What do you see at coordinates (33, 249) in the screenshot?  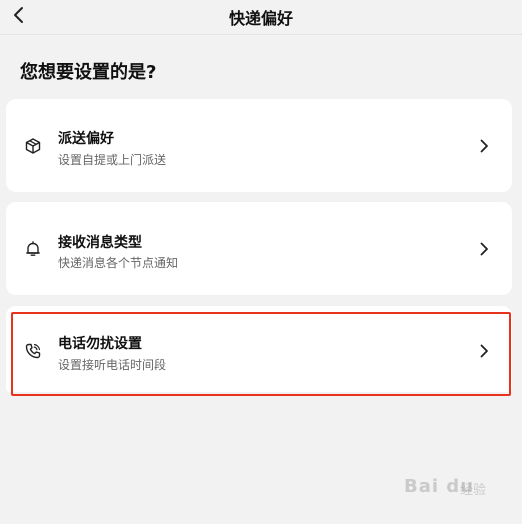 I see `bell-icon` at bounding box center [33, 249].